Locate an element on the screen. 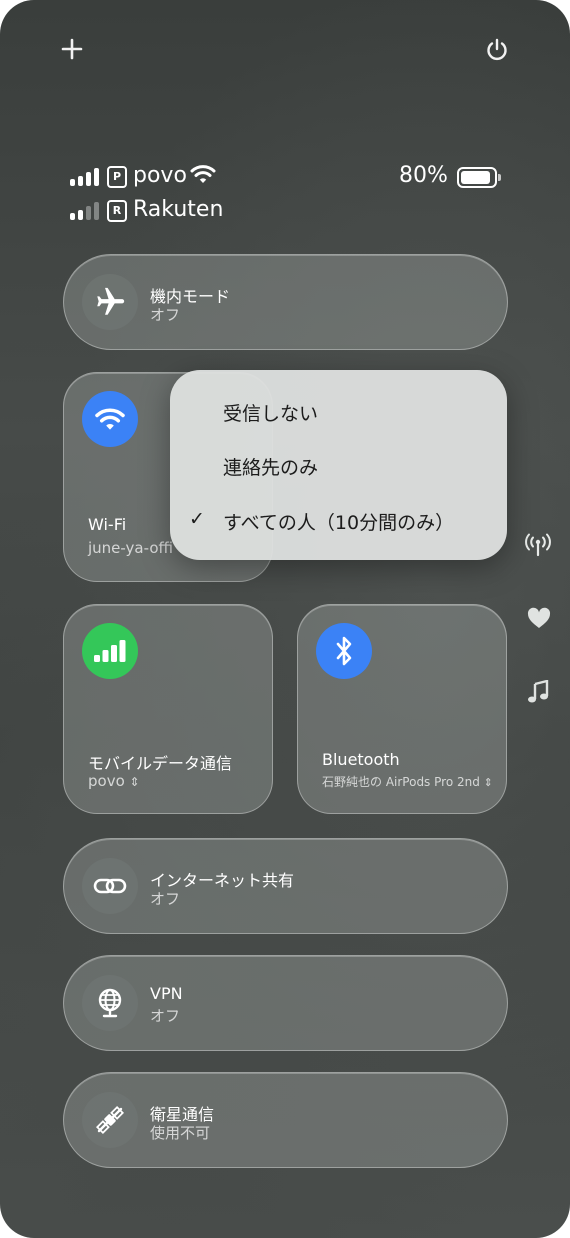  hotspot-toggle: インターネット共有 オフ is located at coordinates (285, 886).